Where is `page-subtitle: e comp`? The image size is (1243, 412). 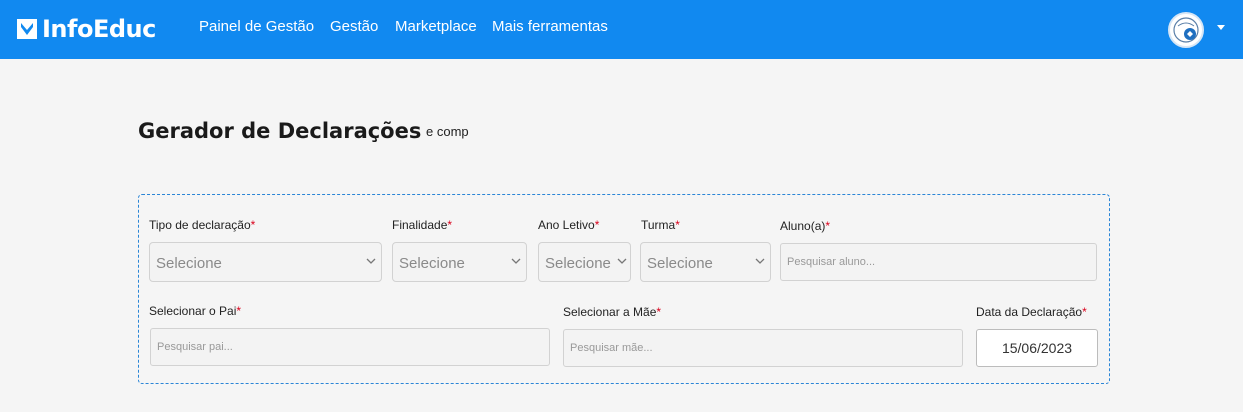 page-subtitle: e comp is located at coordinates (447, 131).